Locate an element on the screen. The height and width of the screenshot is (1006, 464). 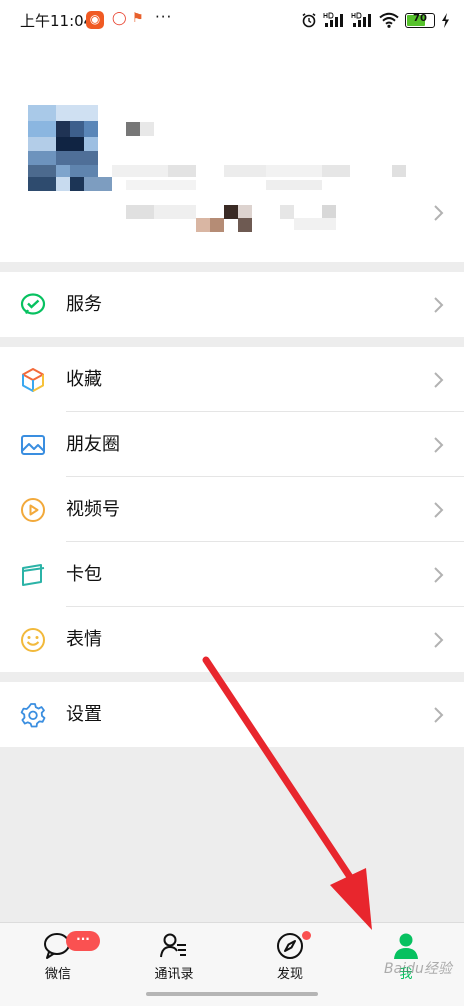
menu-item-label: 朋友圈 is located at coordinates (93, 444).